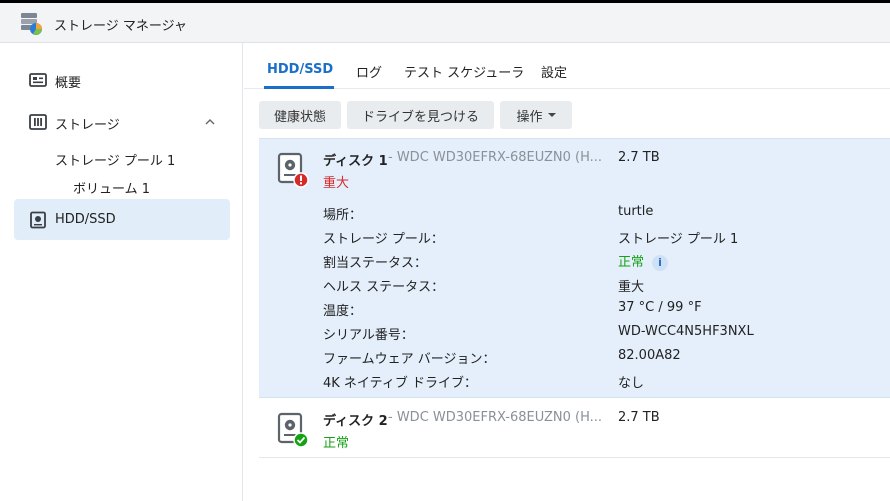  Describe the element at coordinates (551, 115) in the screenshot. I see `caret-down-icon` at that location.